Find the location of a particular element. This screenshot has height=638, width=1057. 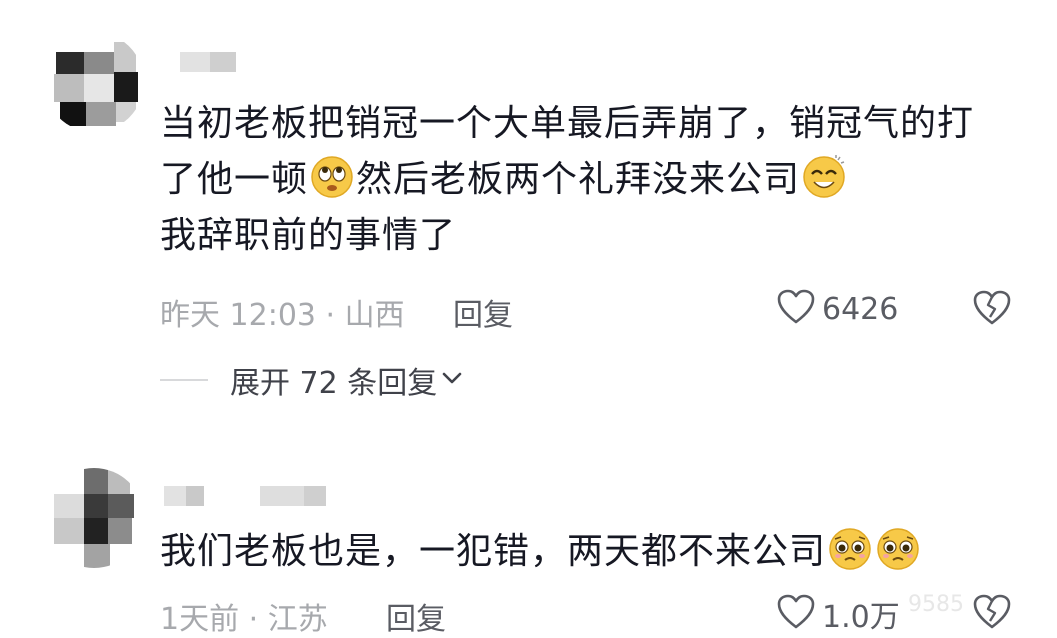

divider is located at coordinates (184, 380).